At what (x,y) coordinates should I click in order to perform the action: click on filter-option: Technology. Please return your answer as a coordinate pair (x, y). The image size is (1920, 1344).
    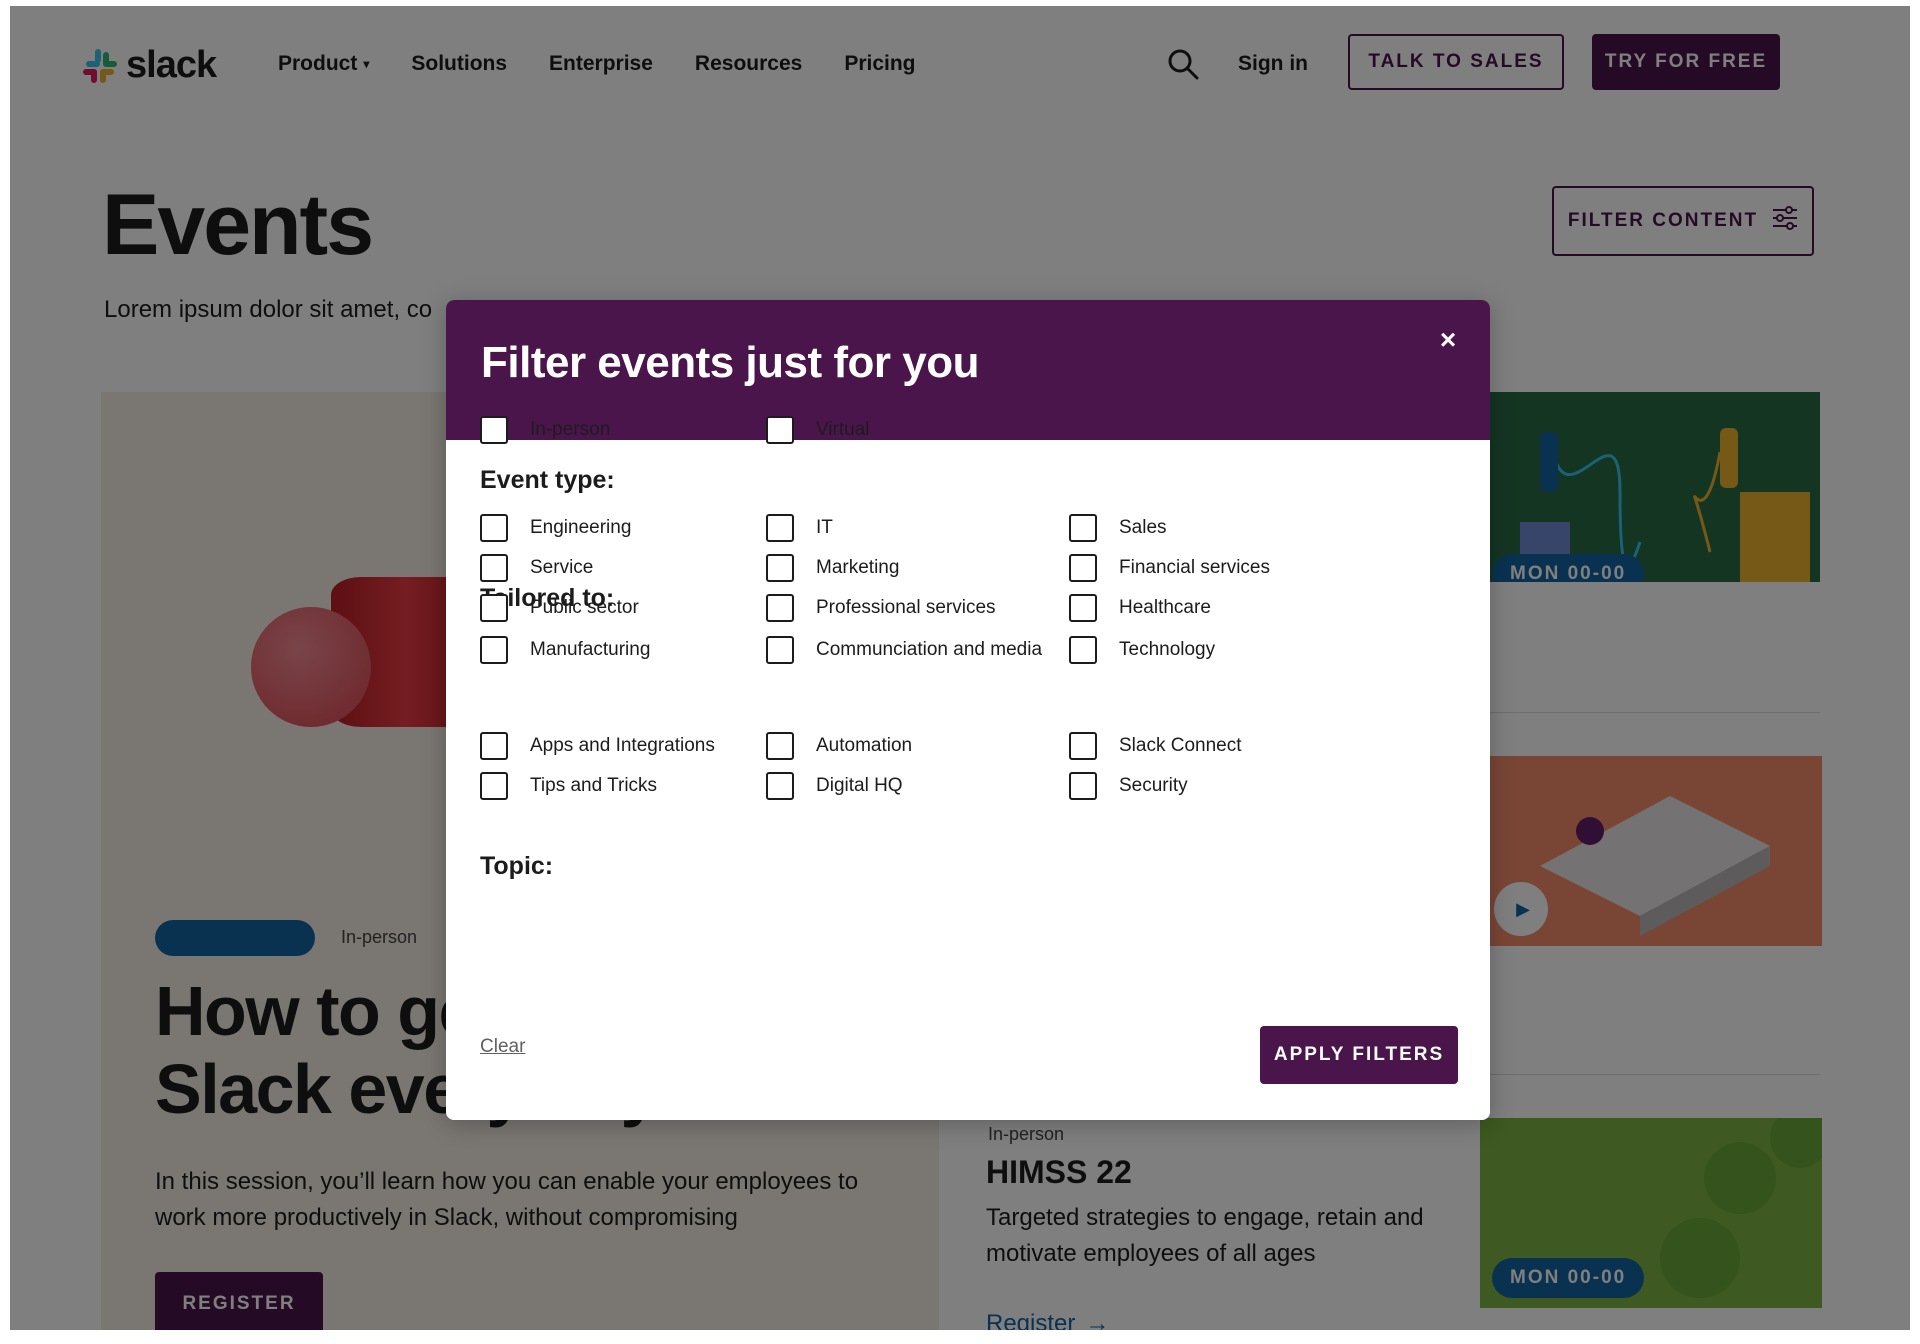
    Looking at the image, I should click on (1142, 650).